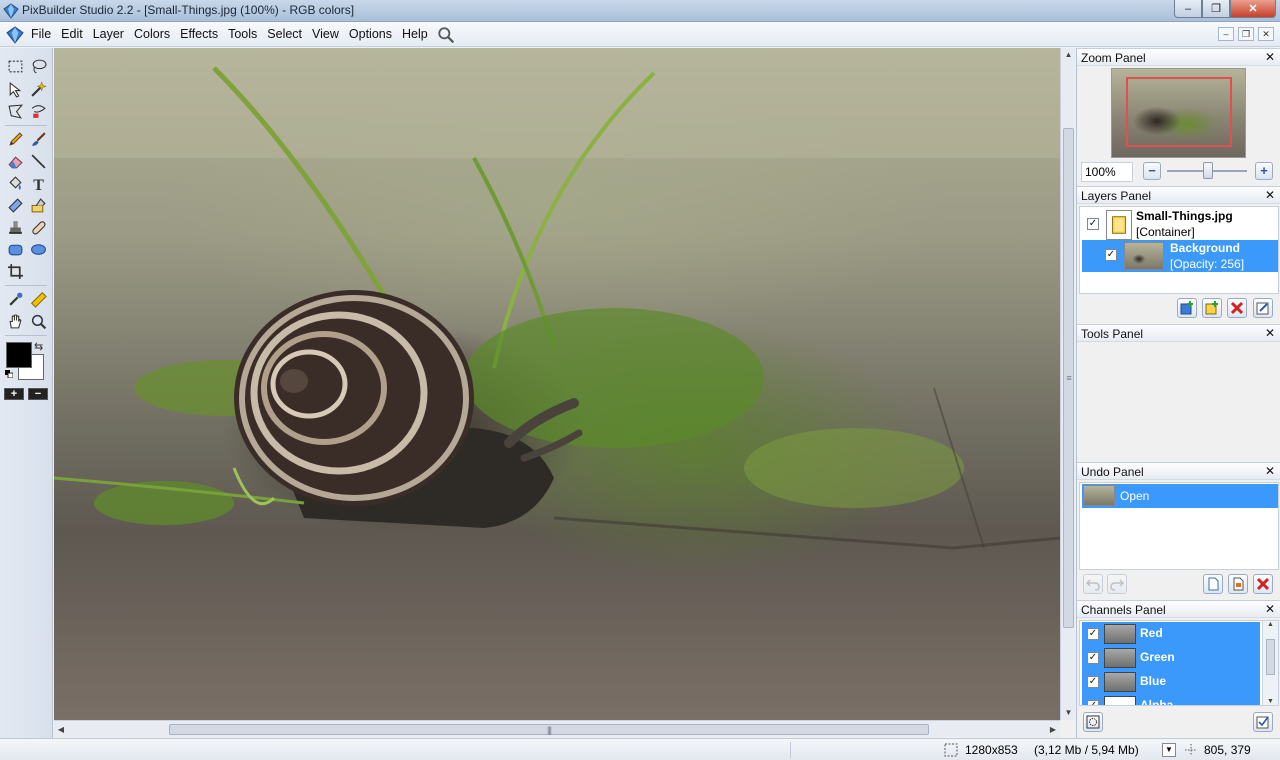 The height and width of the screenshot is (760, 1280). What do you see at coordinates (1208, 170) in the screenshot?
I see `zoom-slider-handle` at bounding box center [1208, 170].